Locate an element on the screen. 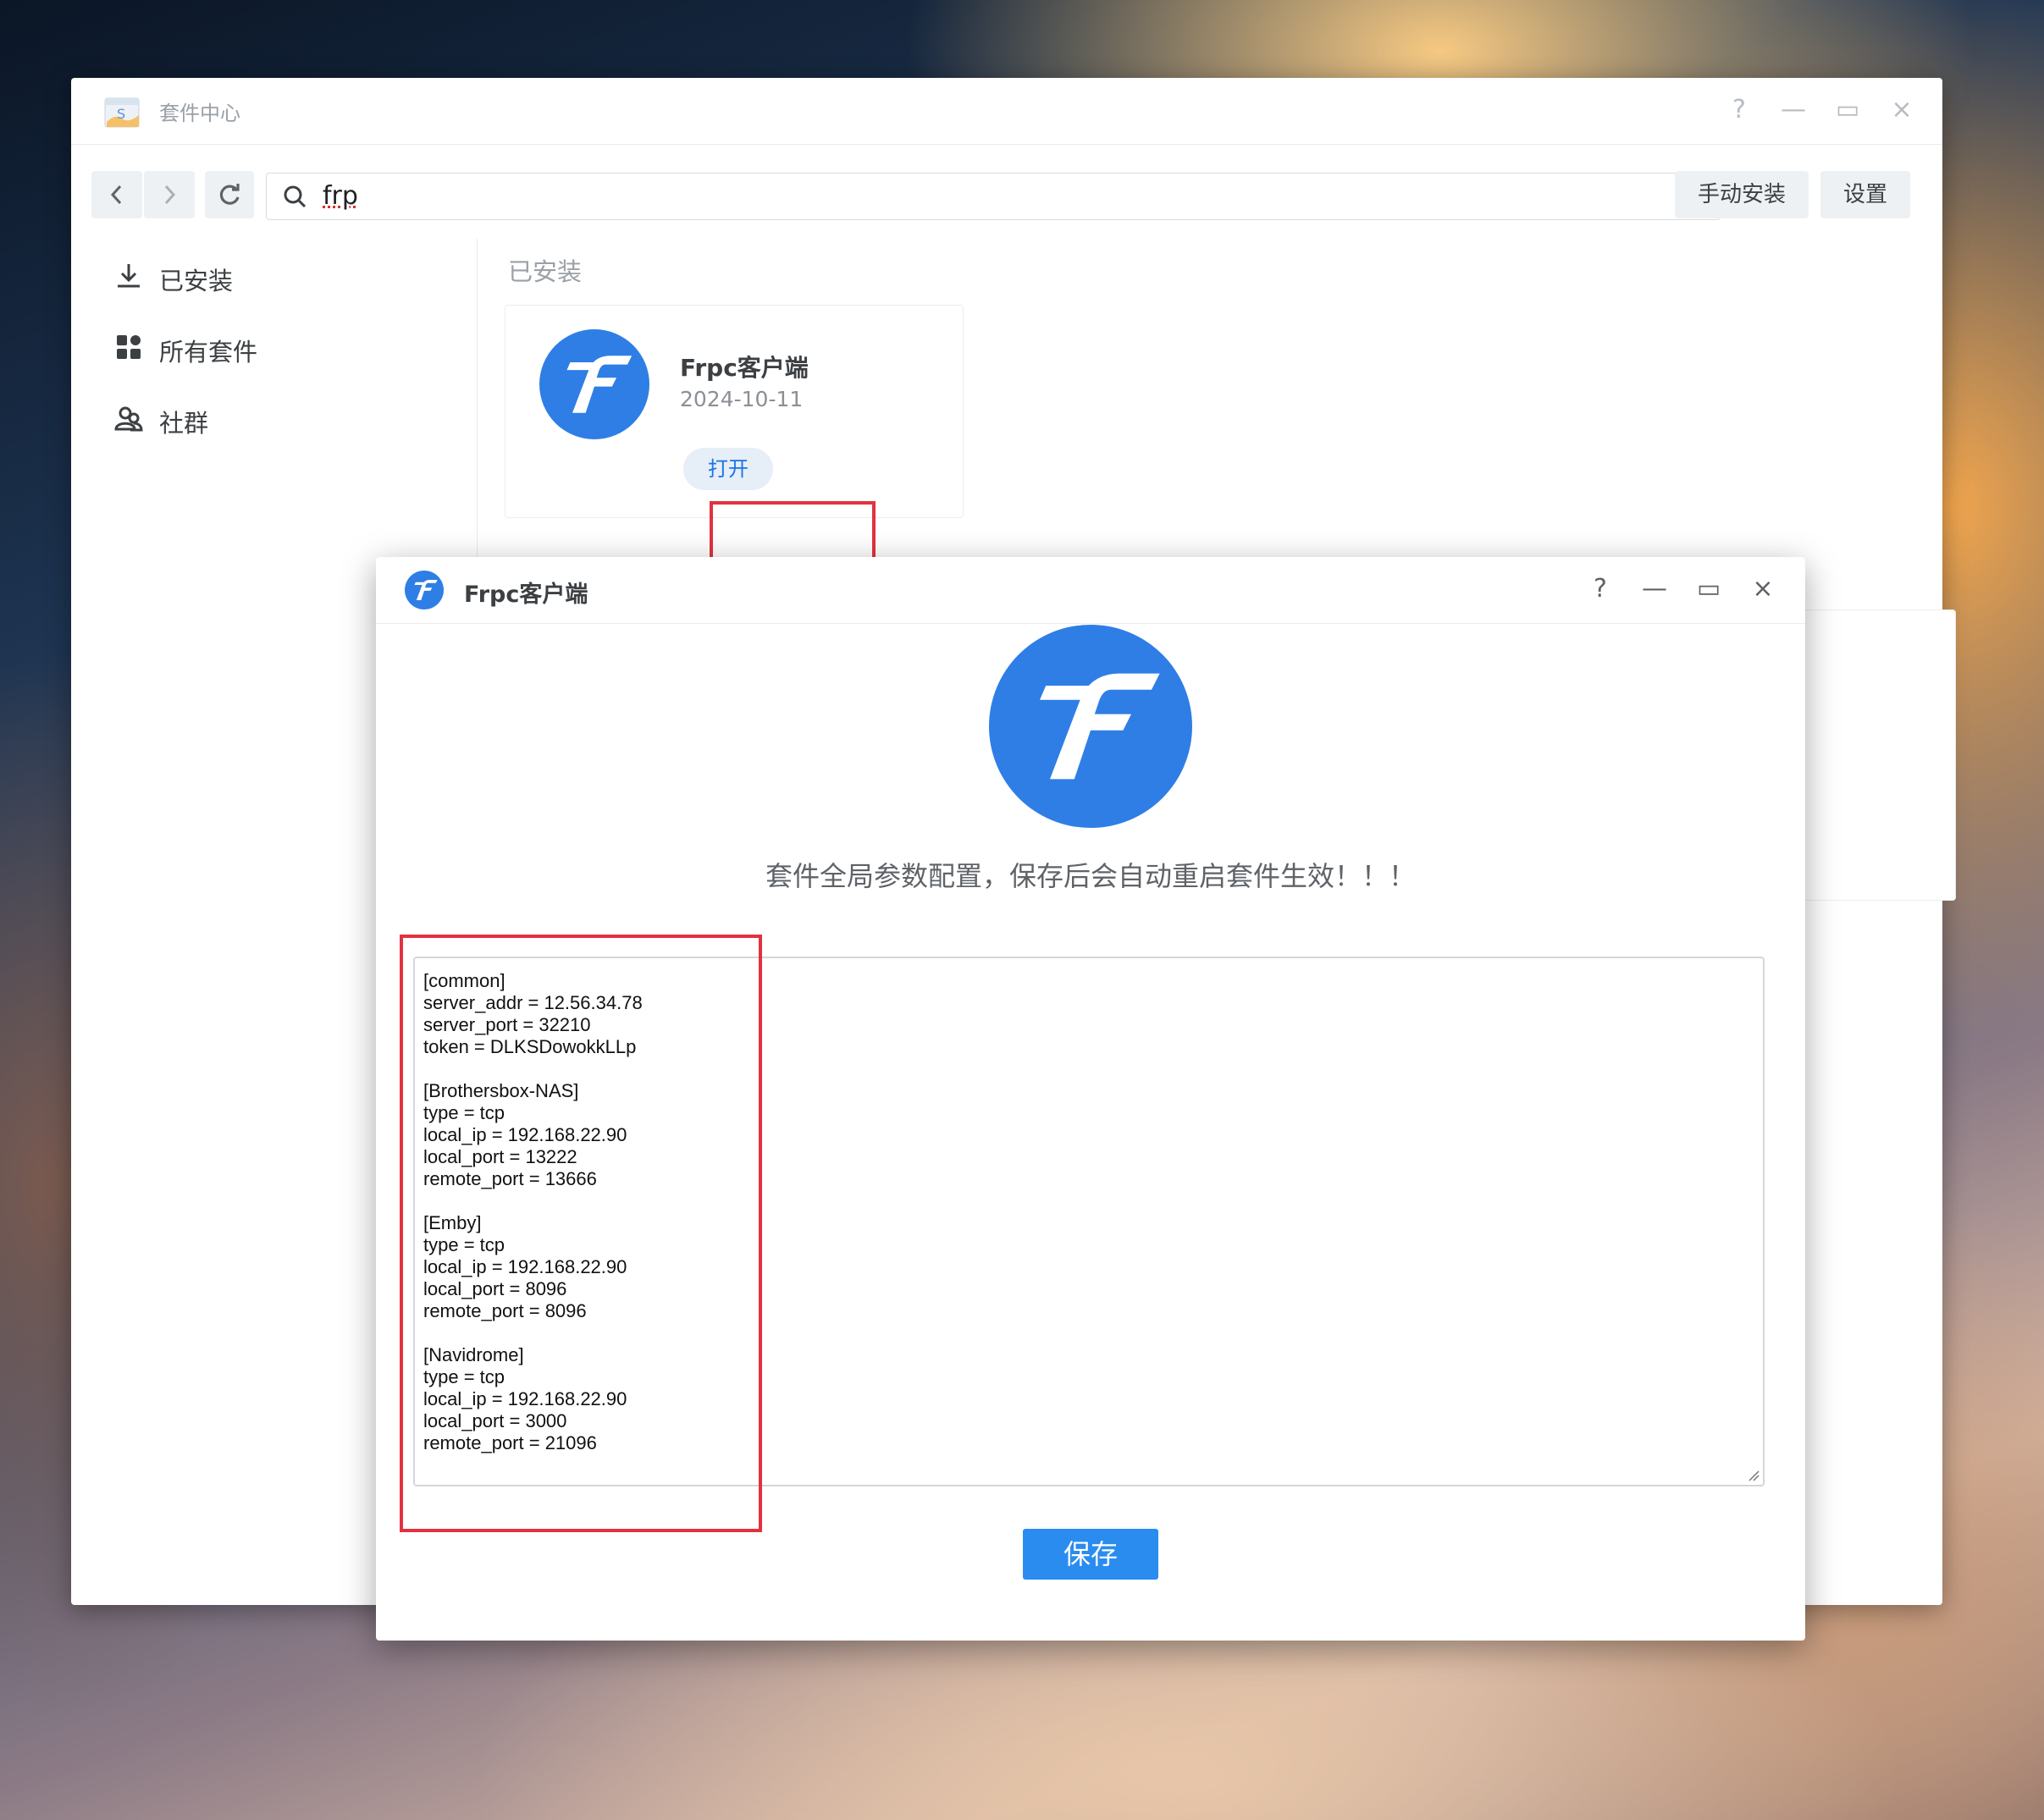 The width and height of the screenshot is (2044, 1820). settings-button: 设置 is located at coordinates (1865, 195).